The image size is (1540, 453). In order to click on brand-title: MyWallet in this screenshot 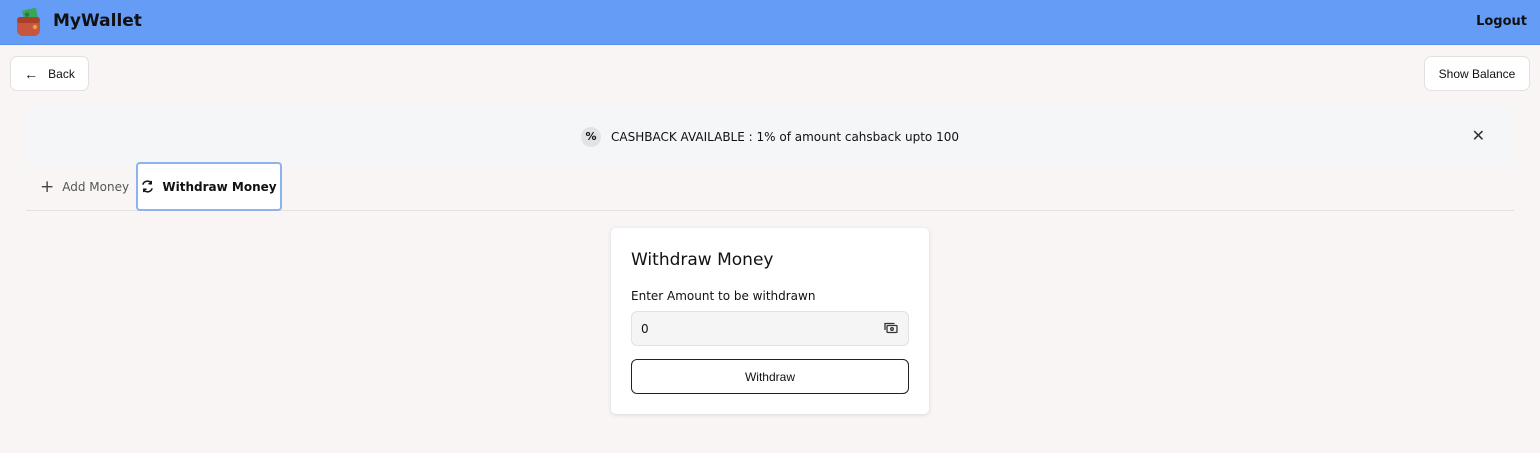, I will do `click(97, 21)`.